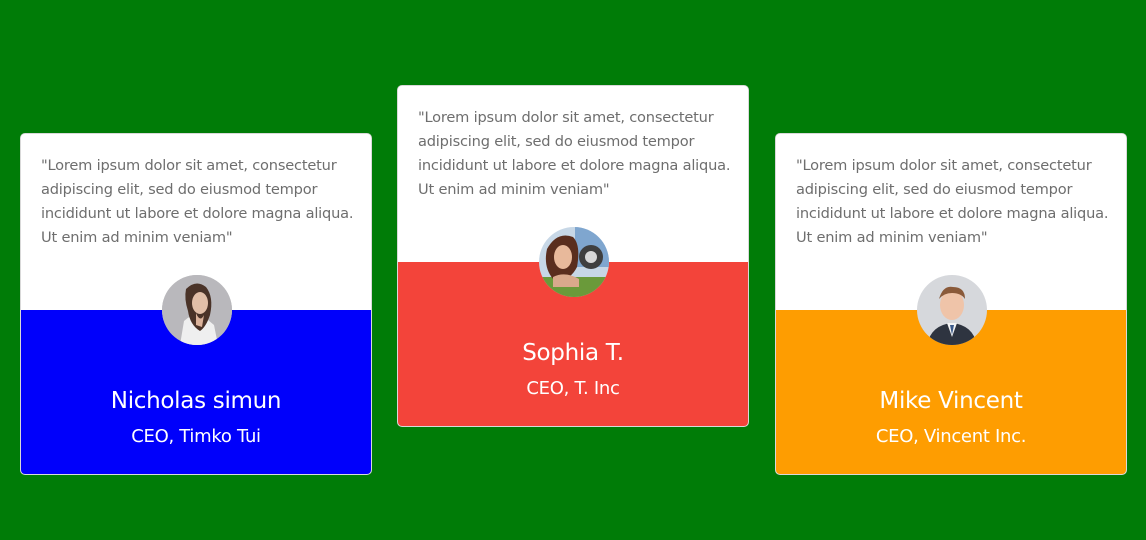 The image size is (1146, 540). I want to click on author-role: CEO, T. Inc, so click(573, 388).